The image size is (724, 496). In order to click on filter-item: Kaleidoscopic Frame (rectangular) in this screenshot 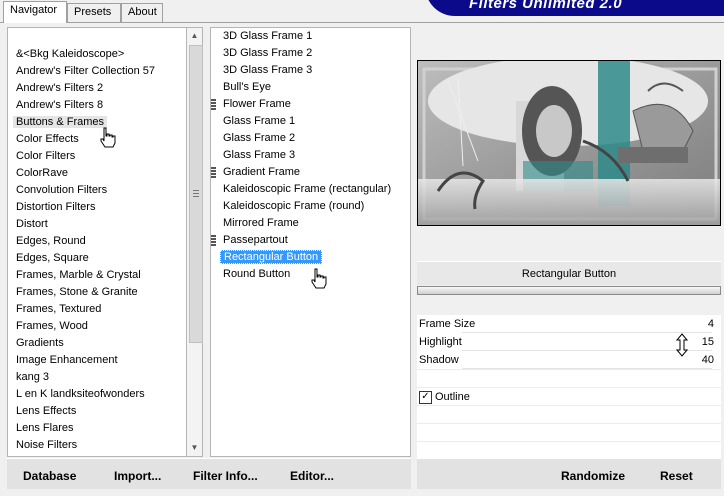, I will do `click(307, 189)`.